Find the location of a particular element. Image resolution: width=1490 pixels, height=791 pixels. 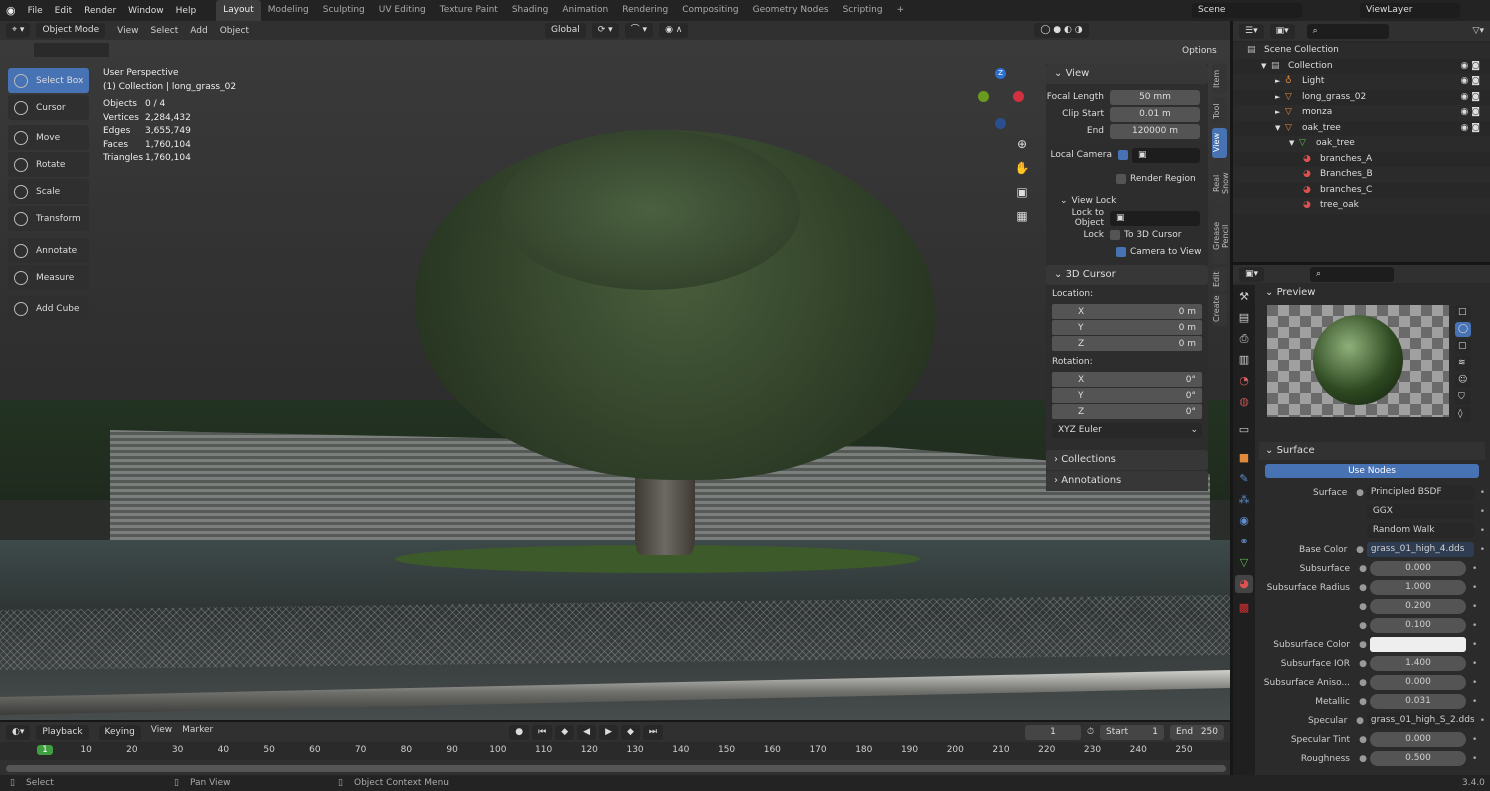

use-nodes-button: Use Nodes is located at coordinates (1372, 471).